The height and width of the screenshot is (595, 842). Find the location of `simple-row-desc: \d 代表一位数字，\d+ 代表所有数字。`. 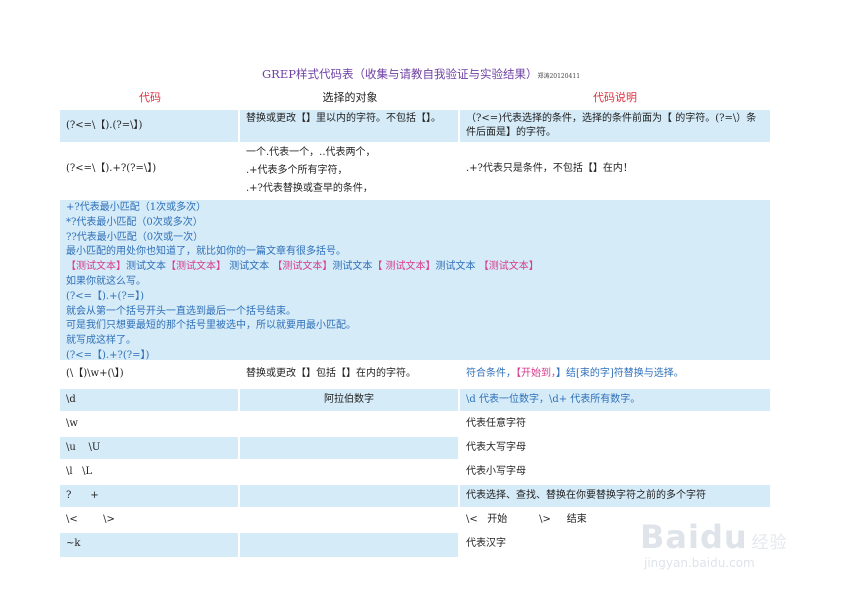

simple-row-desc: \d 代表一位数字，\d+ 代表所有数字。 is located at coordinates (615, 400).